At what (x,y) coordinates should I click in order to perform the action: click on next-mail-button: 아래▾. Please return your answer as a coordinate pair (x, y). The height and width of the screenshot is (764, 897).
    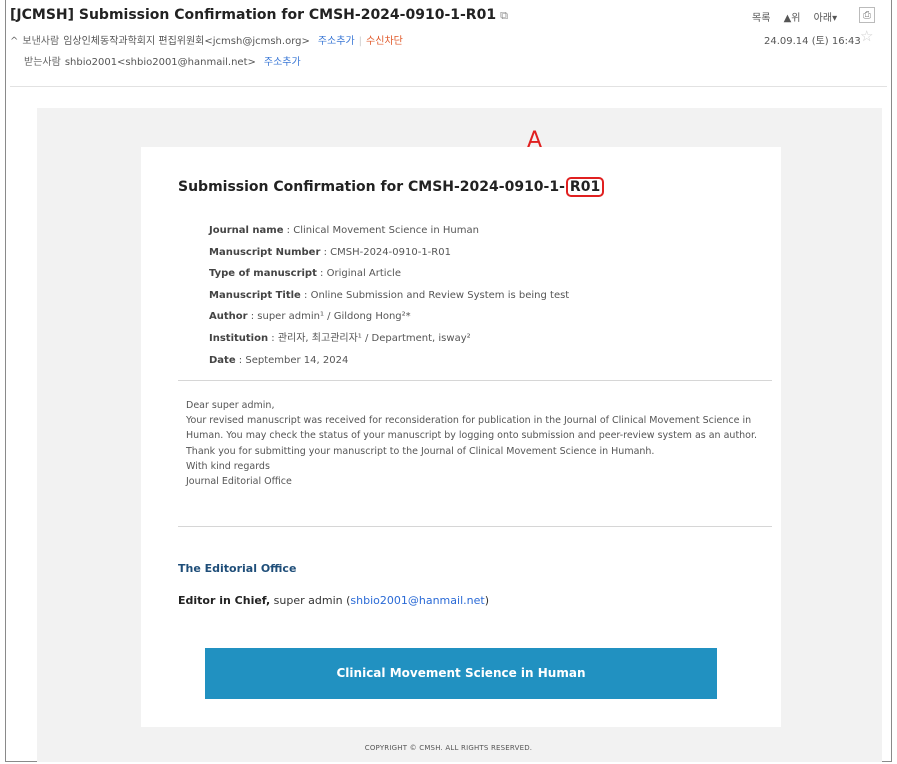
    Looking at the image, I should click on (825, 18).